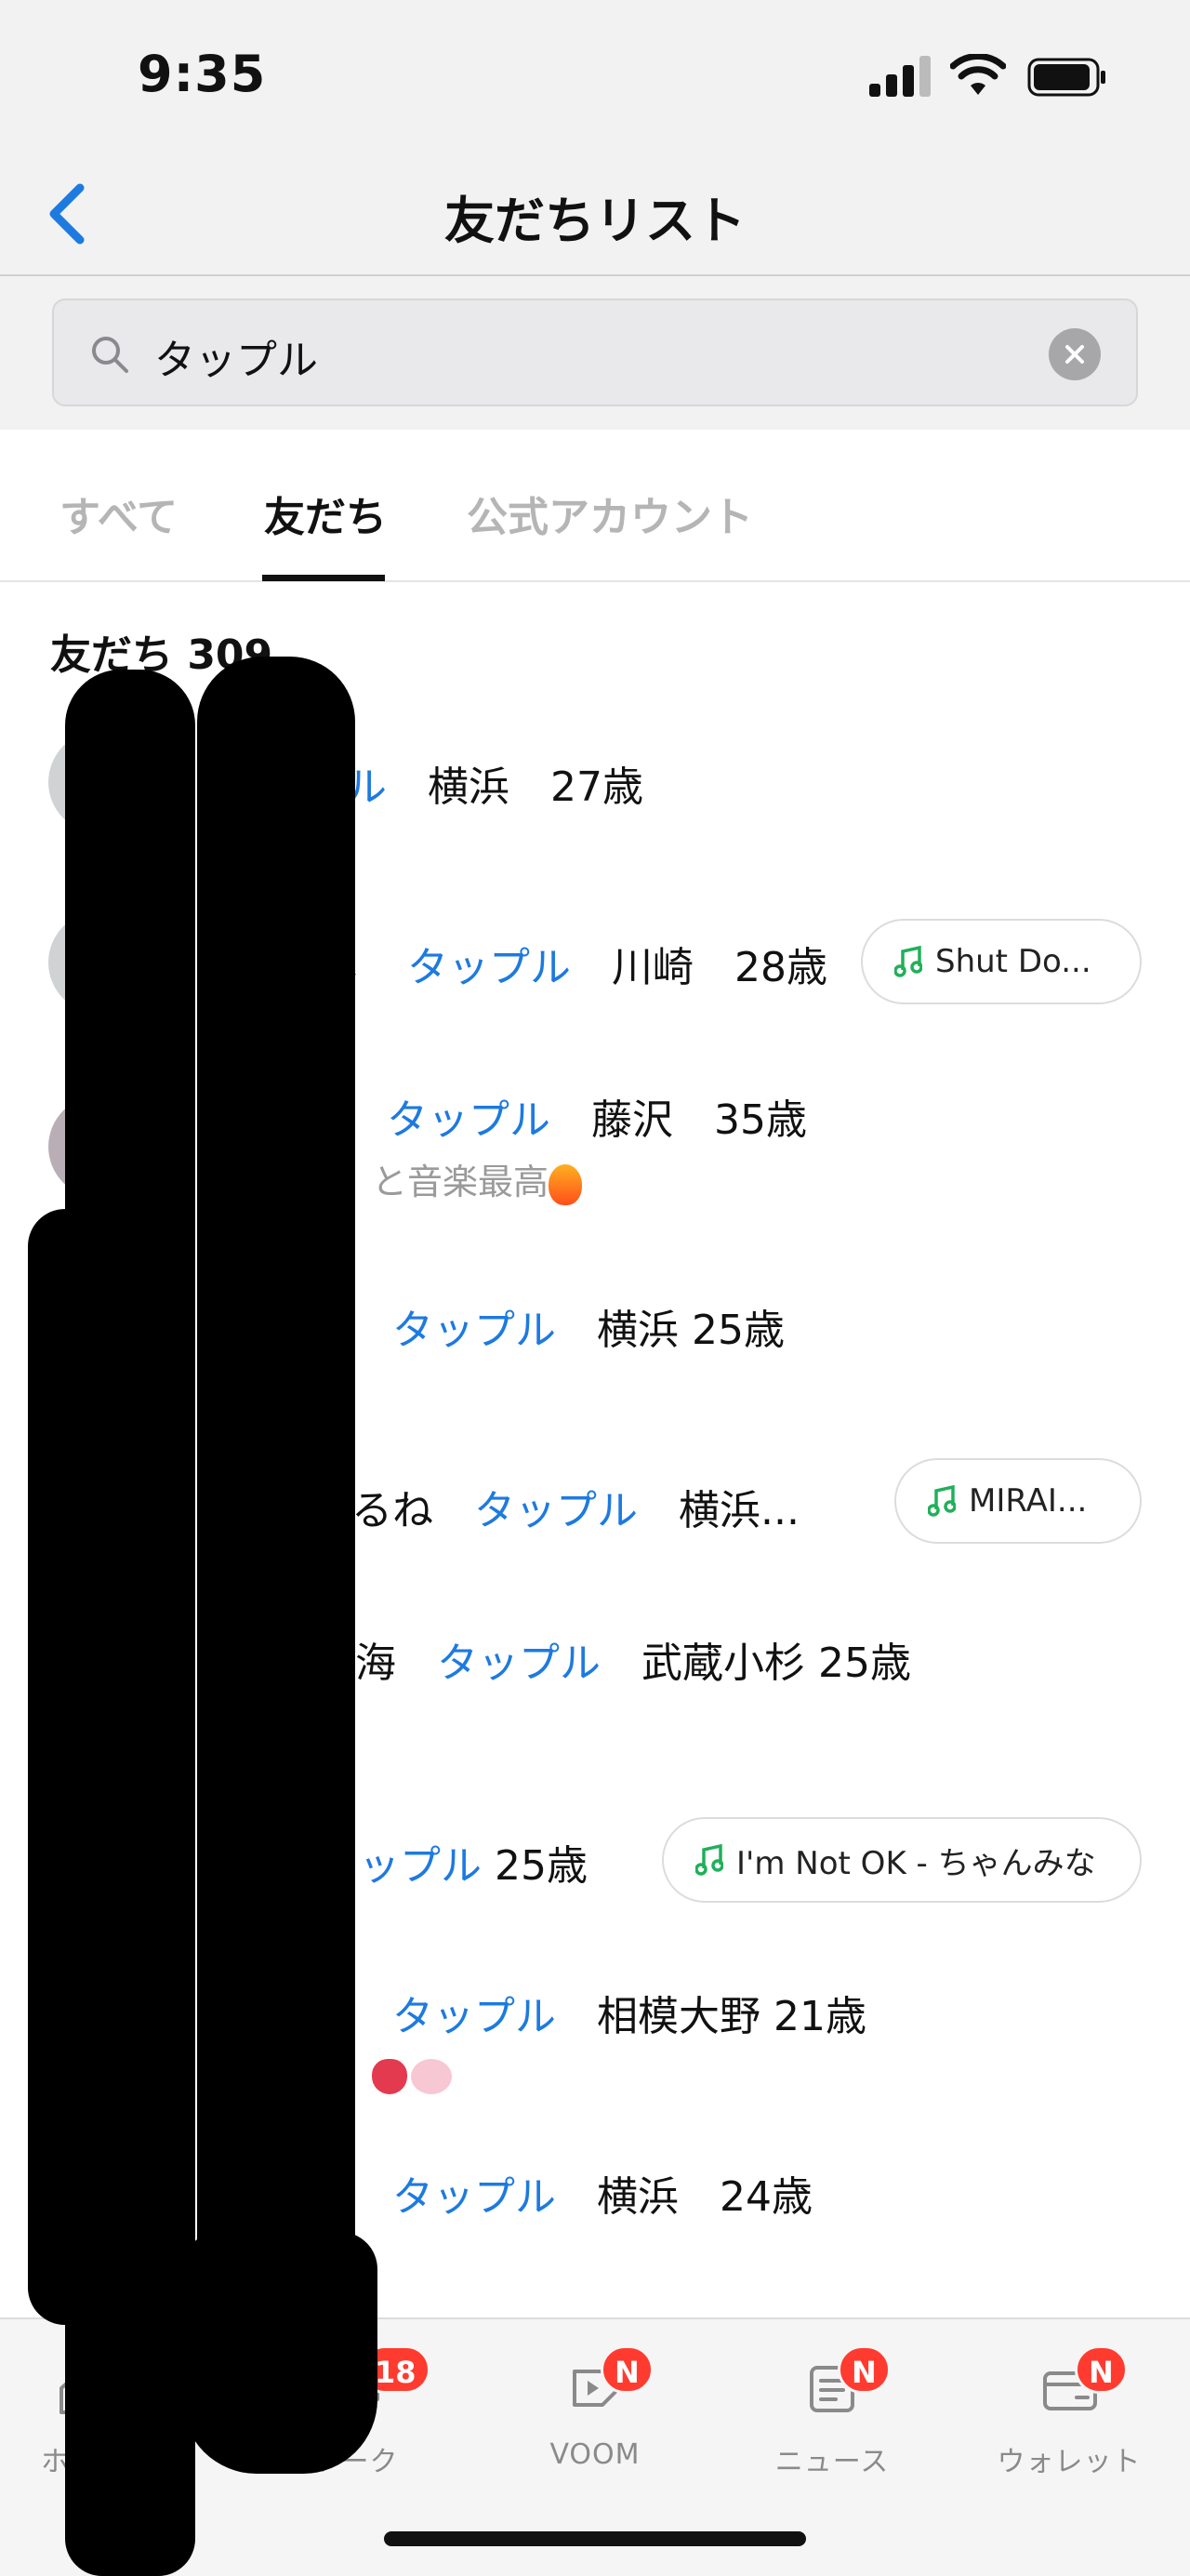 The width and height of the screenshot is (1190, 2576). What do you see at coordinates (389, 2076) in the screenshot?
I see `strawberry-emoji-icon` at bounding box center [389, 2076].